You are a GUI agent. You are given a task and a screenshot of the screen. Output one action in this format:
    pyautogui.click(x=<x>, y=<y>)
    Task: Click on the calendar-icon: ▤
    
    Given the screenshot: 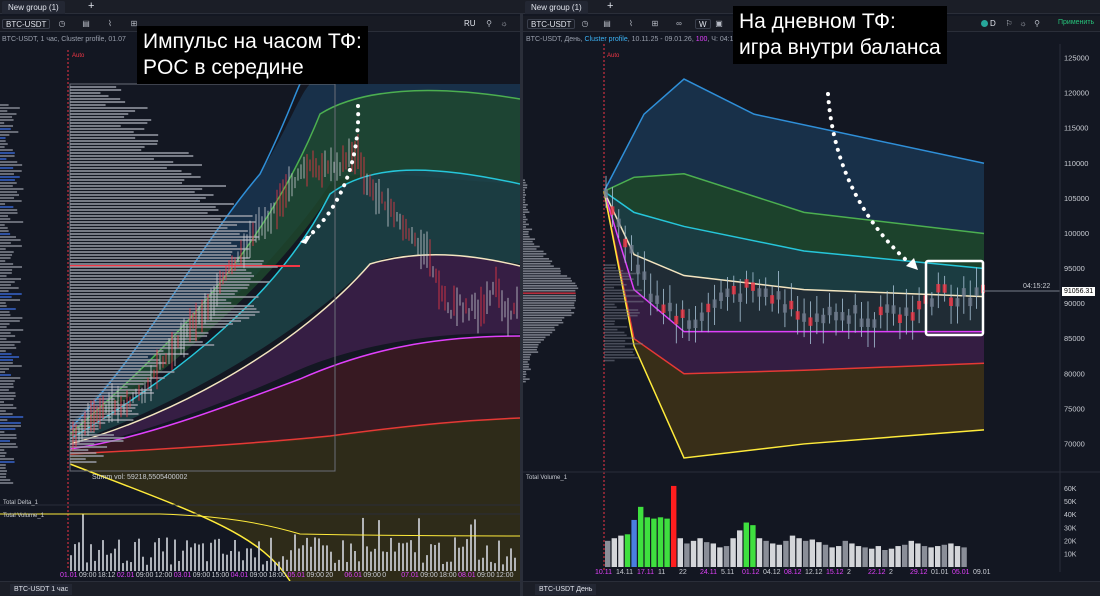 What is the action you would take?
    pyautogui.click(x=86, y=23)
    